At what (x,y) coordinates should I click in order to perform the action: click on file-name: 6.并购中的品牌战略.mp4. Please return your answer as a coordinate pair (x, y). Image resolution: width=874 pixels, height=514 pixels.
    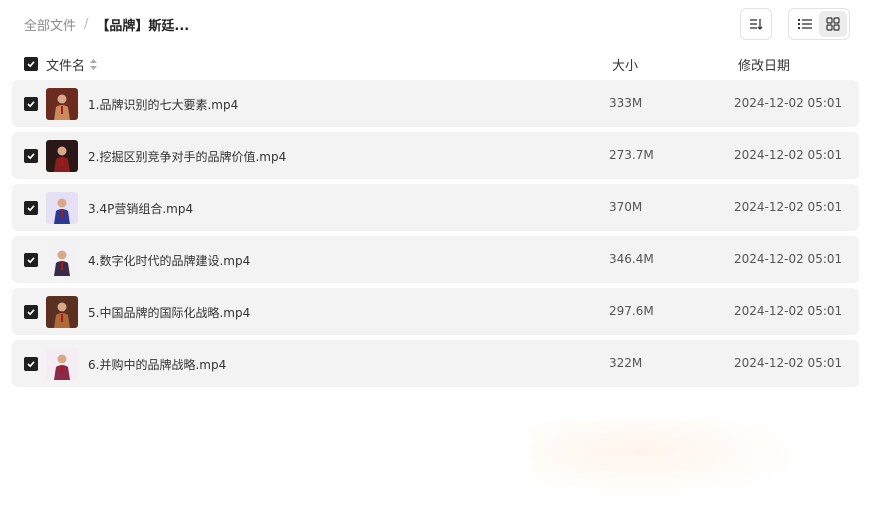
    Looking at the image, I should click on (157, 364).